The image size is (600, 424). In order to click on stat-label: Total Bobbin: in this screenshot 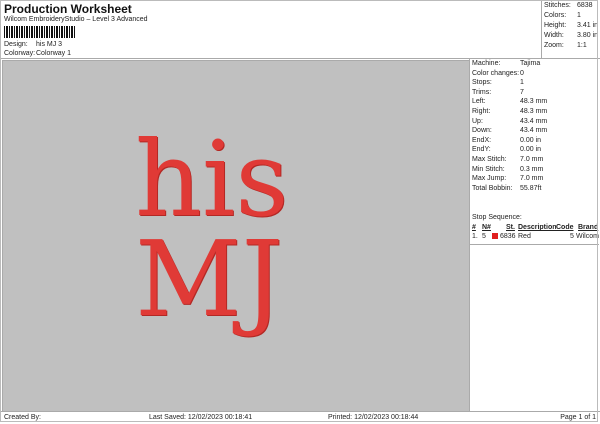, I will do `click(492, 188)`.